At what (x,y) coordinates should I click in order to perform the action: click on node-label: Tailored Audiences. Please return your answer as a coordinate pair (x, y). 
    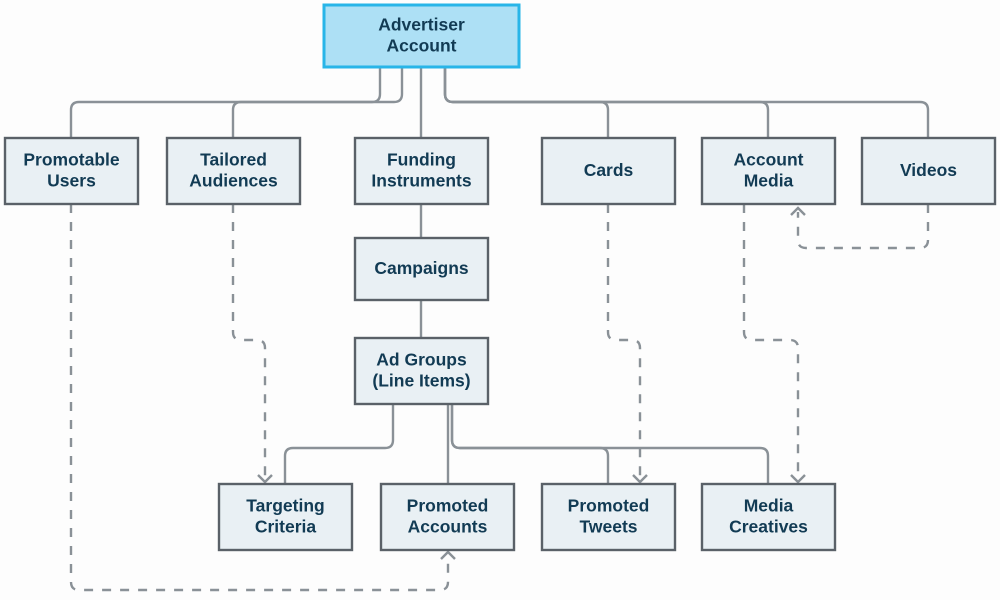
    Looking at the image, I should click on (233, 169).